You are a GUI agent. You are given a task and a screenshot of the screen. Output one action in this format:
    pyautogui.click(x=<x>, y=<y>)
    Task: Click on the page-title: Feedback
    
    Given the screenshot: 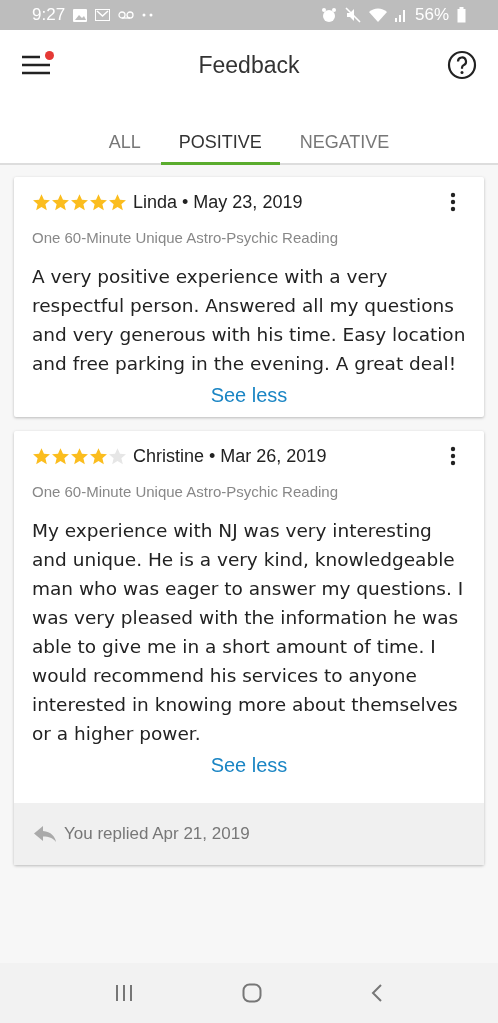 What is the action you would take?
    pyautogui.click(x=249, y=65)
    